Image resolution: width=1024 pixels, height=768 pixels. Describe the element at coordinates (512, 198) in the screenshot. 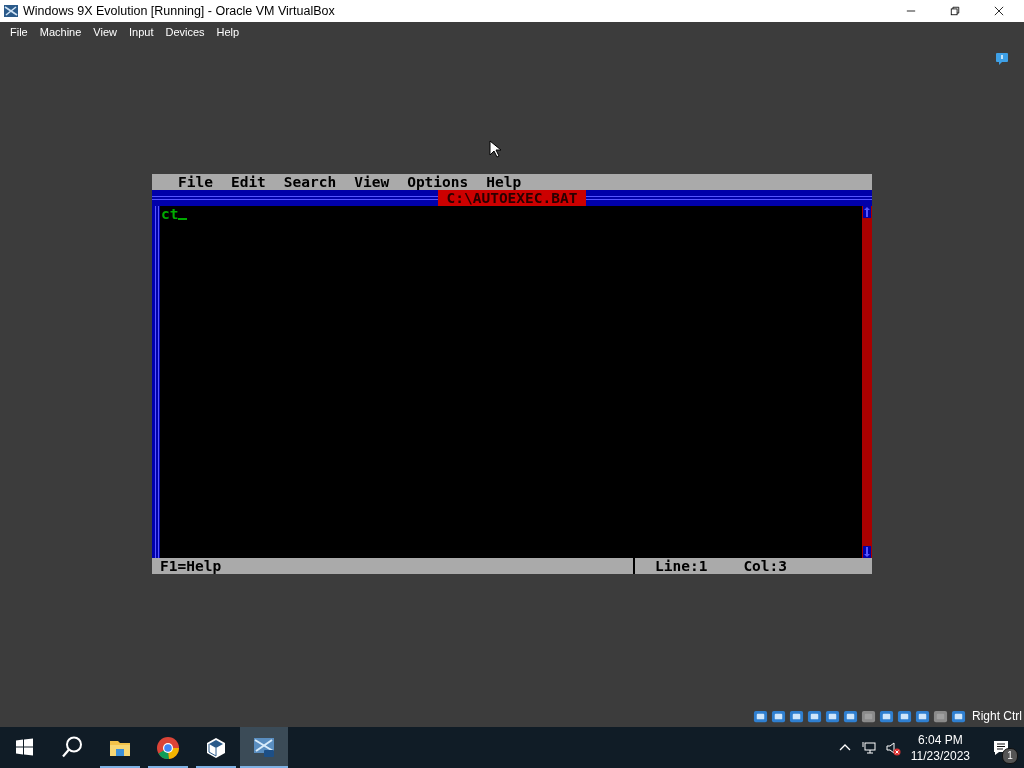

I see `document-title: C:\AUTOEXEC.BAT` at that location.